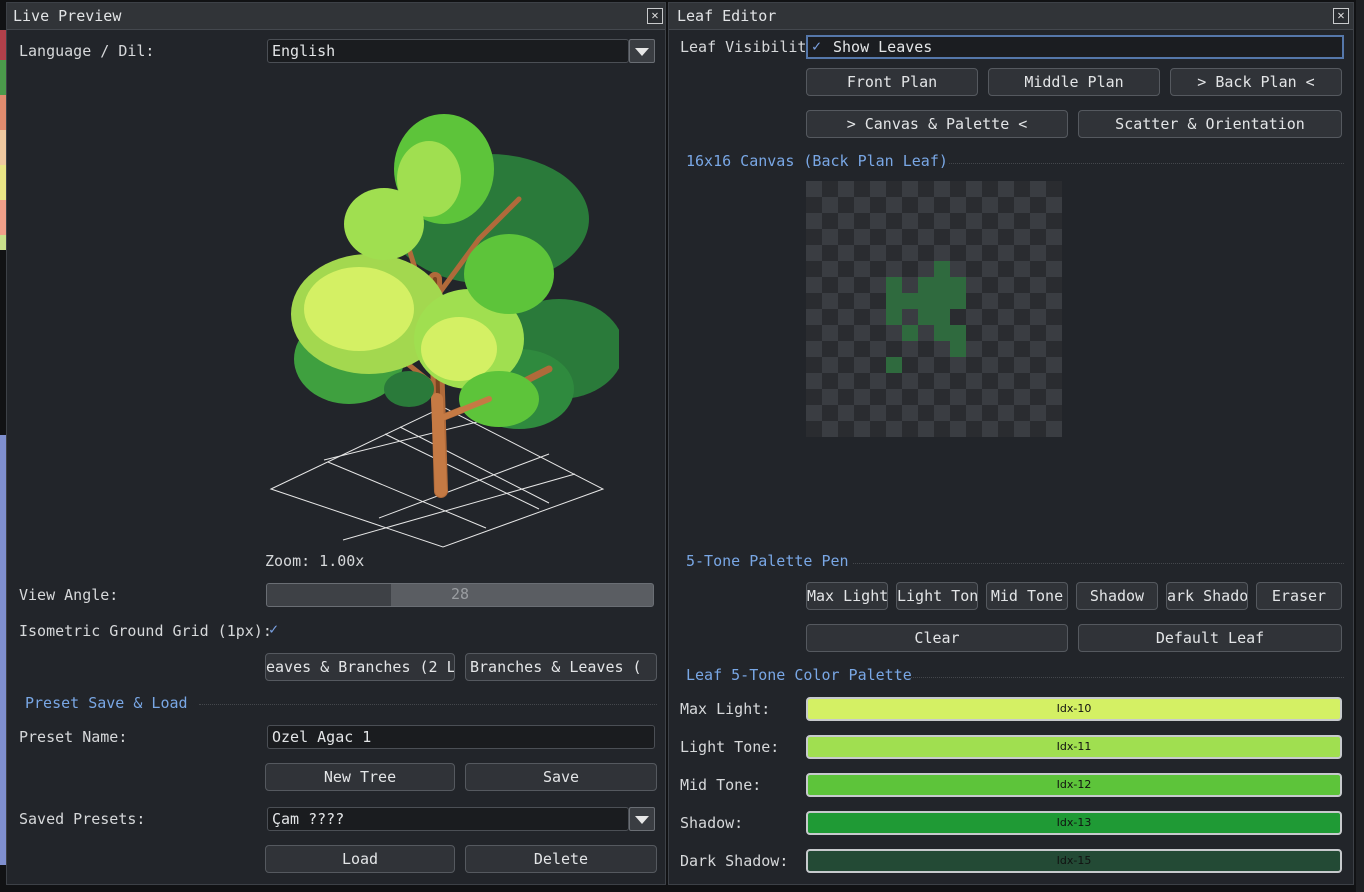  Describe the element at coordinates (1075, 47) in the screenshot. I see `show-leaves-toggle: ✓ Show Leaves` at that location.